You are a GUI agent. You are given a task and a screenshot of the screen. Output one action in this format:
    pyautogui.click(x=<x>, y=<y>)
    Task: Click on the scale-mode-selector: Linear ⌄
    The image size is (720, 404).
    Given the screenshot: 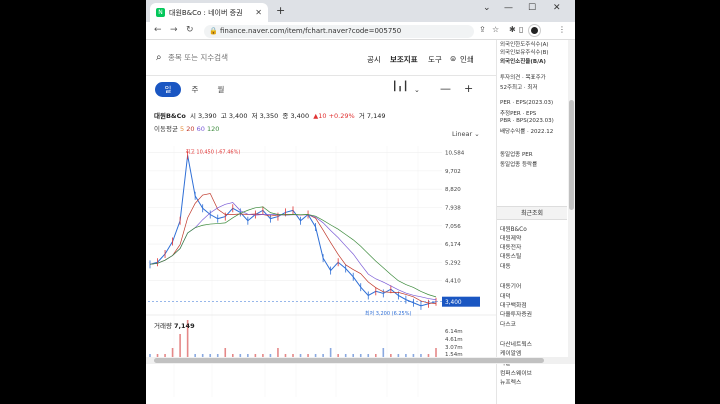 What is the action you would take?
    pyautogui.click(x=466, y=134)
    